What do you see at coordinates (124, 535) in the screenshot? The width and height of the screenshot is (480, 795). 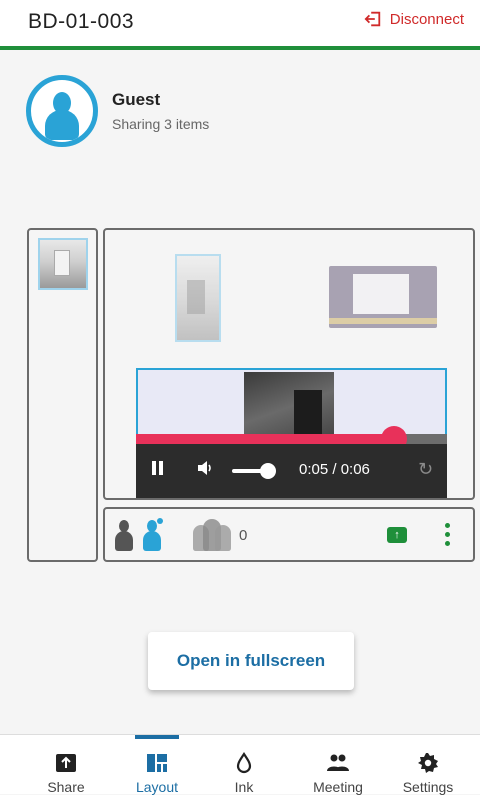 I see `presenter-person-icon` at bounding box center [124, 535].